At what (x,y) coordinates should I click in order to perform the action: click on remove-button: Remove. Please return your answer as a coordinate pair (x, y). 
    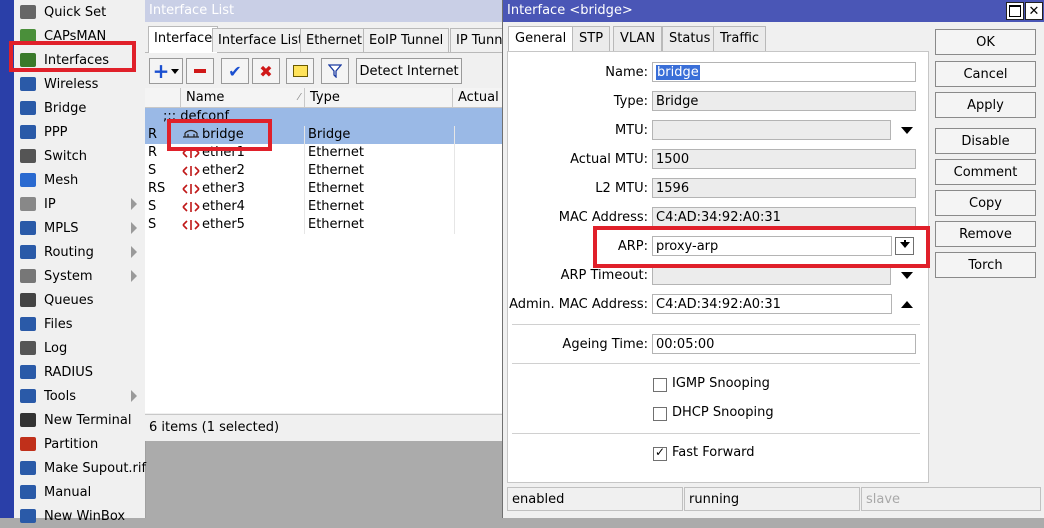
    Looking at the image, I should click on (985, 234).